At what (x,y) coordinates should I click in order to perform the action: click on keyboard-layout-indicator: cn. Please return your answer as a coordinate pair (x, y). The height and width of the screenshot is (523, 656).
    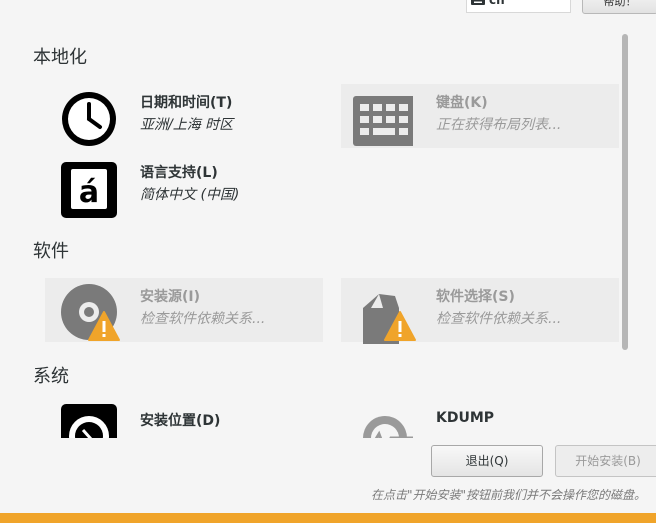
    Looking at the image, I should click on (518, 6).